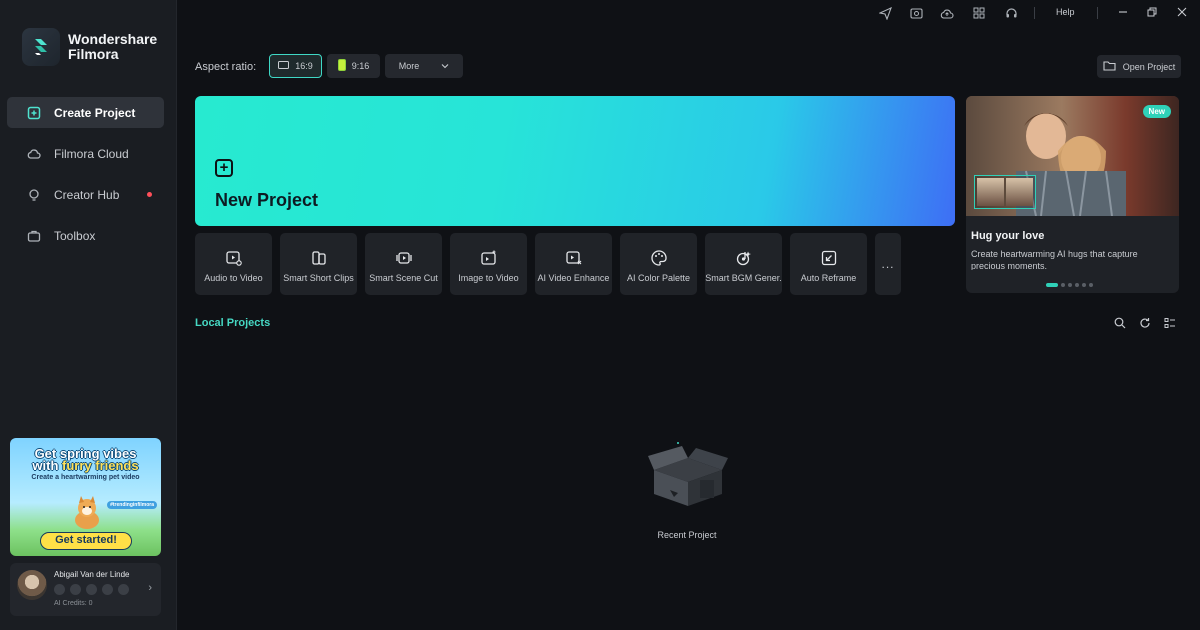  I want to click on tool-label: AI Color Palette, so click(658, 278).